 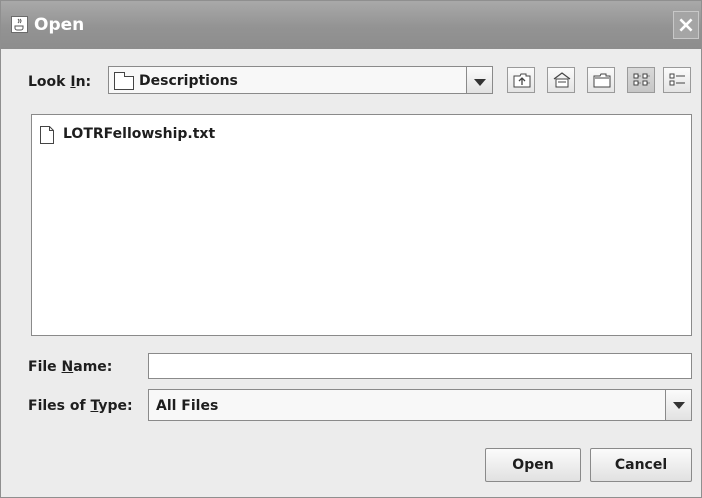 What do you see at coordinates (351, 25) in the screenshot?
I see `title-bar: Open ×` at bounding box center [351, 25].